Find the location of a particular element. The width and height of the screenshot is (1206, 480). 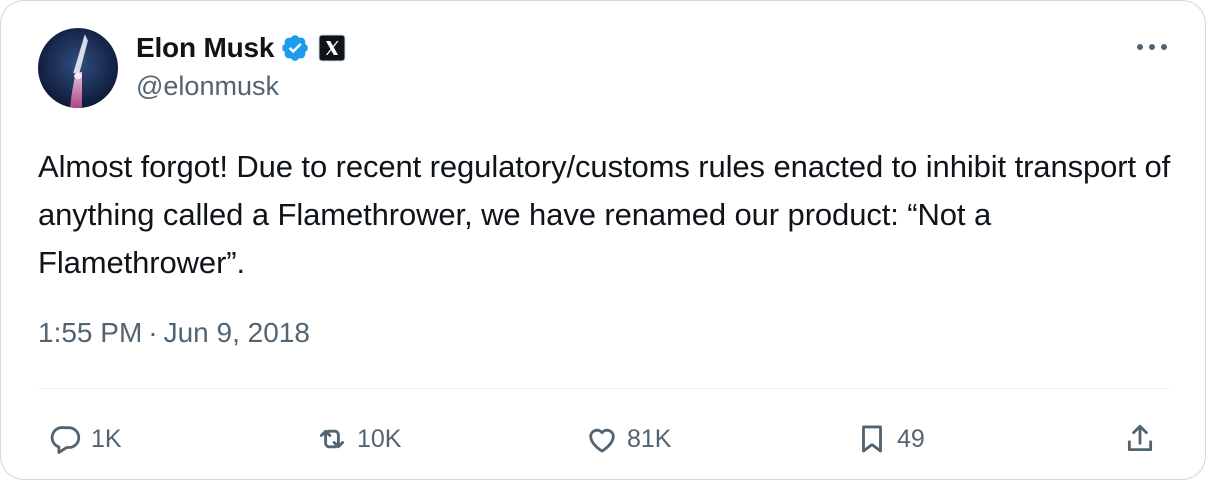

verified-badge-icon is located at coordinates (295, 48).